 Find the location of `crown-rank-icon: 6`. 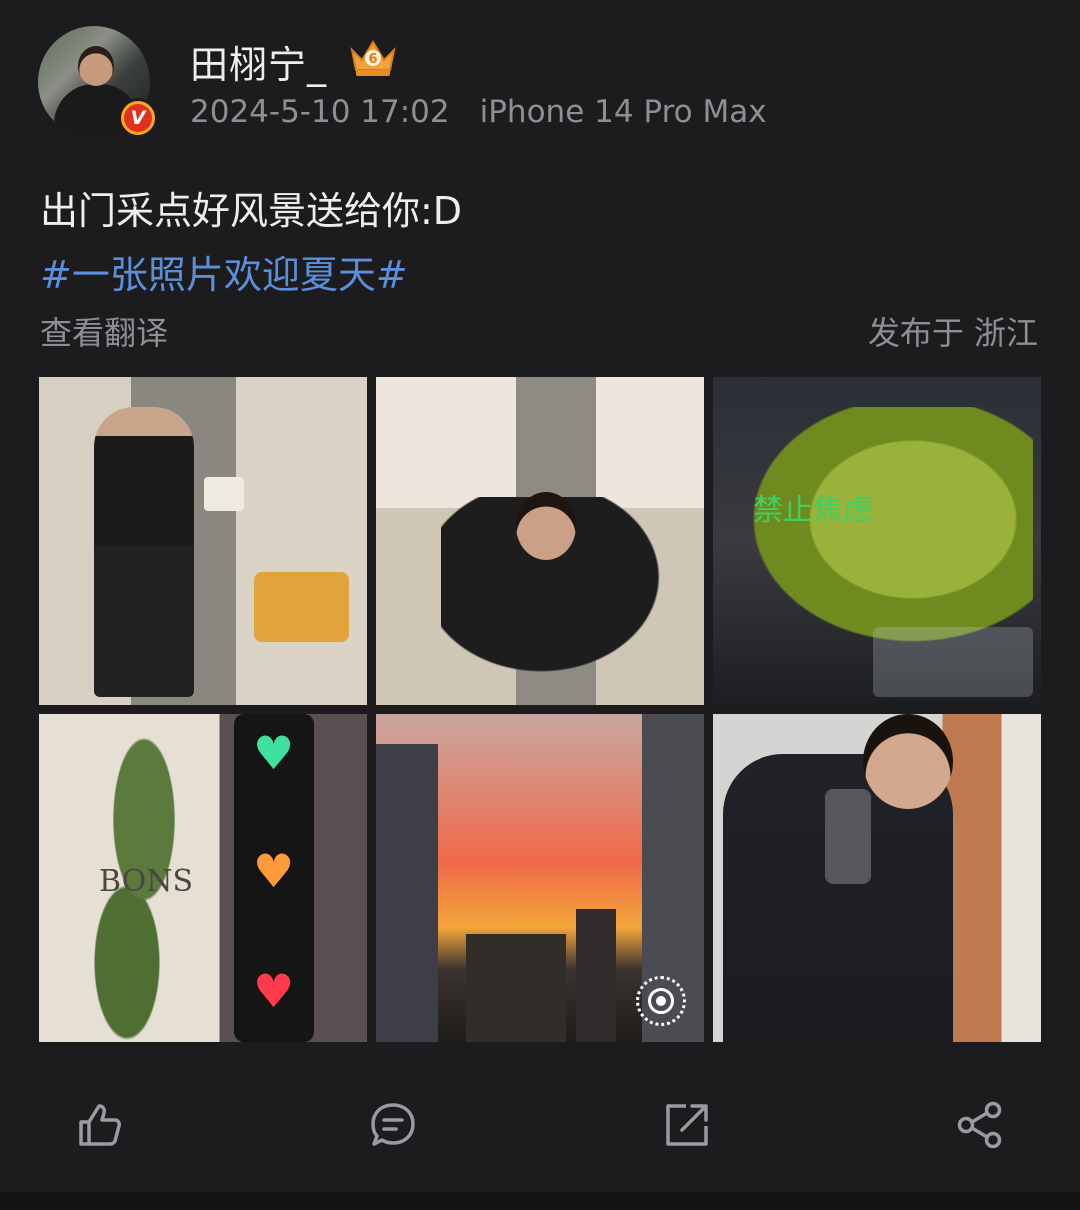

crown-rank-icon: 6 is located at coordinates (373, 58).